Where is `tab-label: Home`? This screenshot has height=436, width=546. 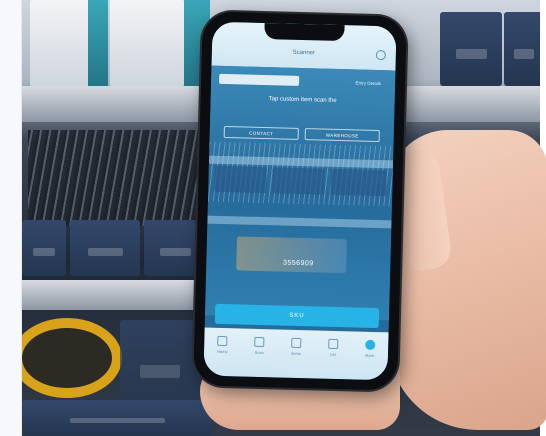 tab-label: Home is located at coordinates (222, 351).